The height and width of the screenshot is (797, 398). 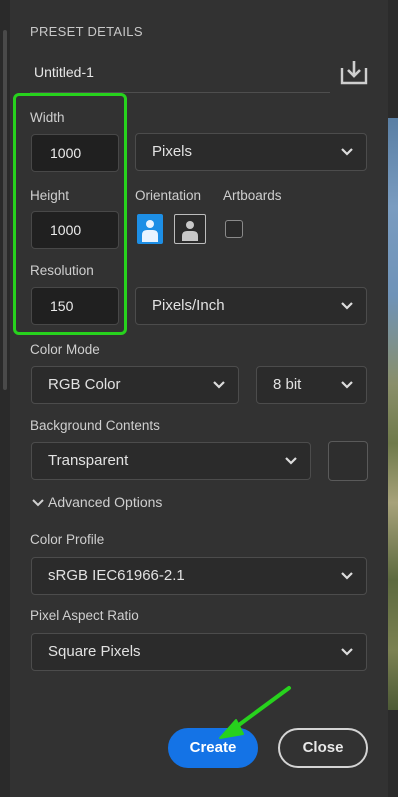 I want to click on left-scrollbar, so click(x=5, y=210).